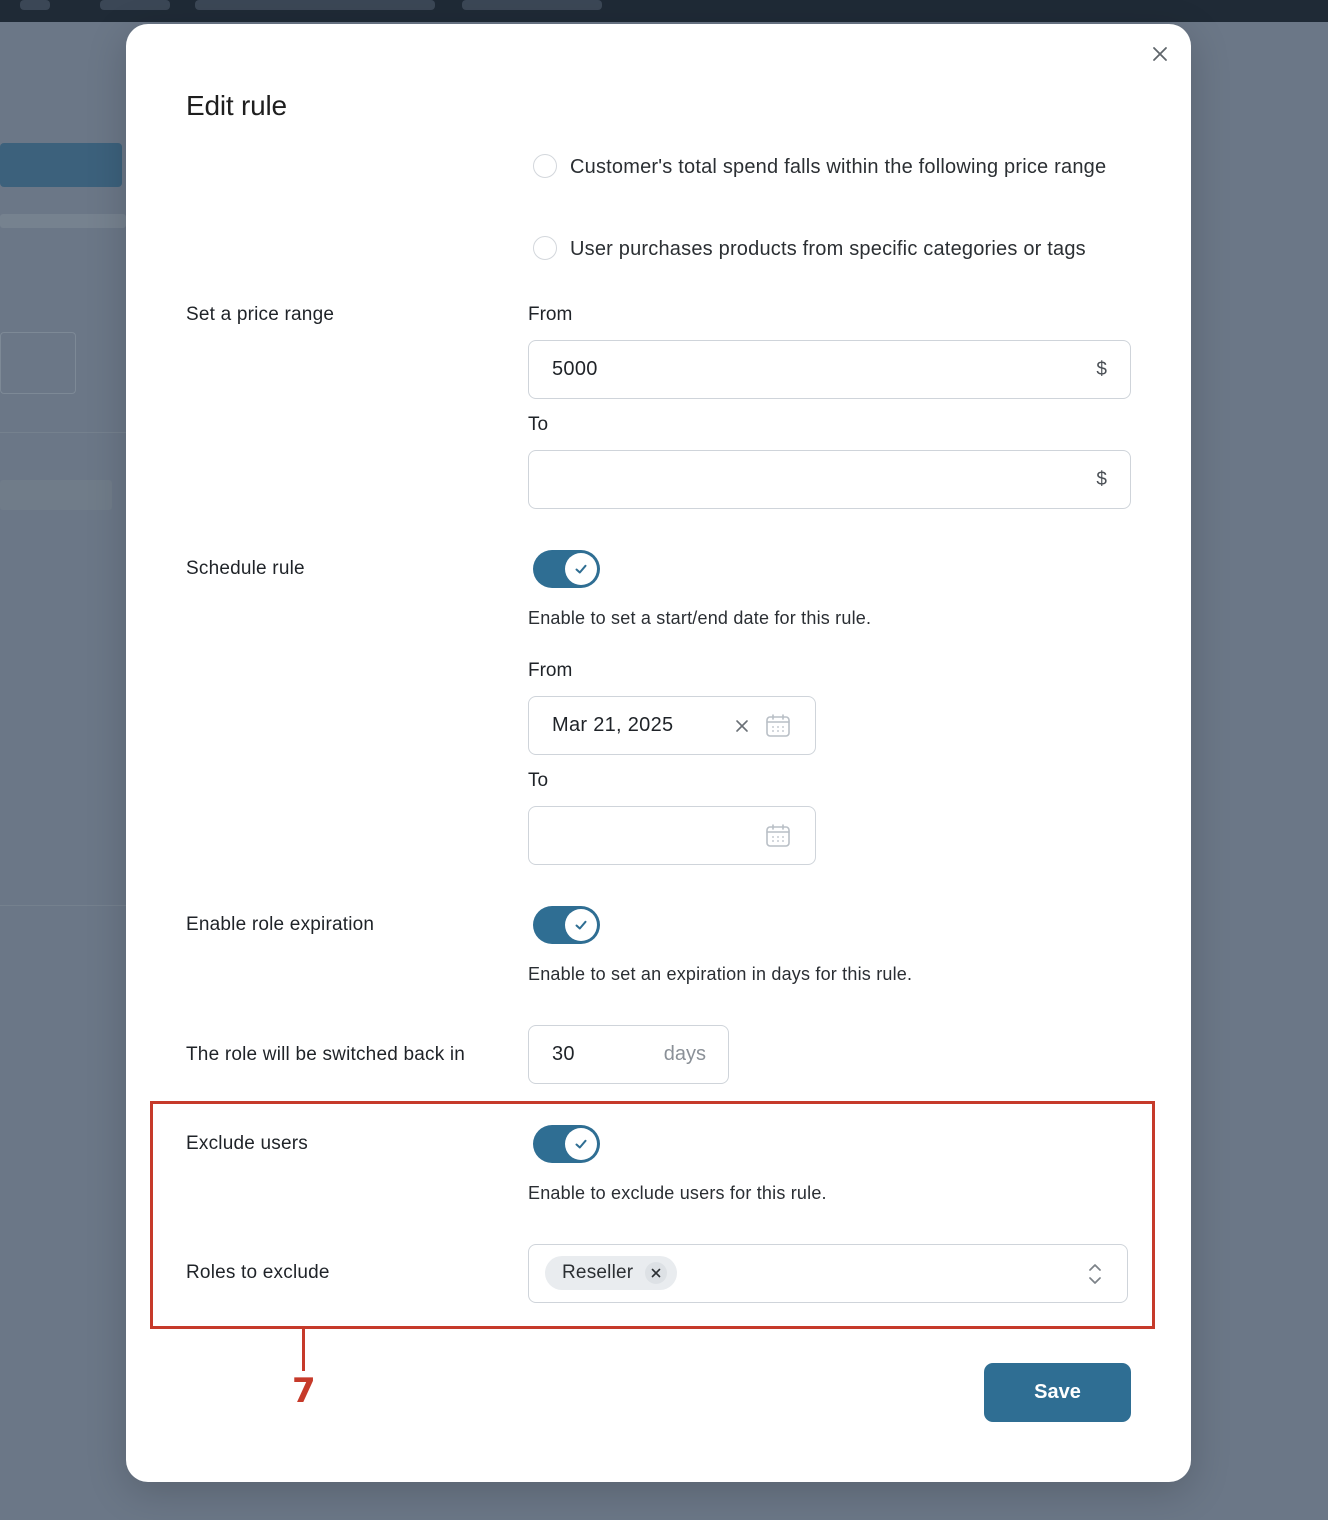 This screenshot has height=1520, width=1328. I want to click on annotation-highlight-box, so click(652, 1215).